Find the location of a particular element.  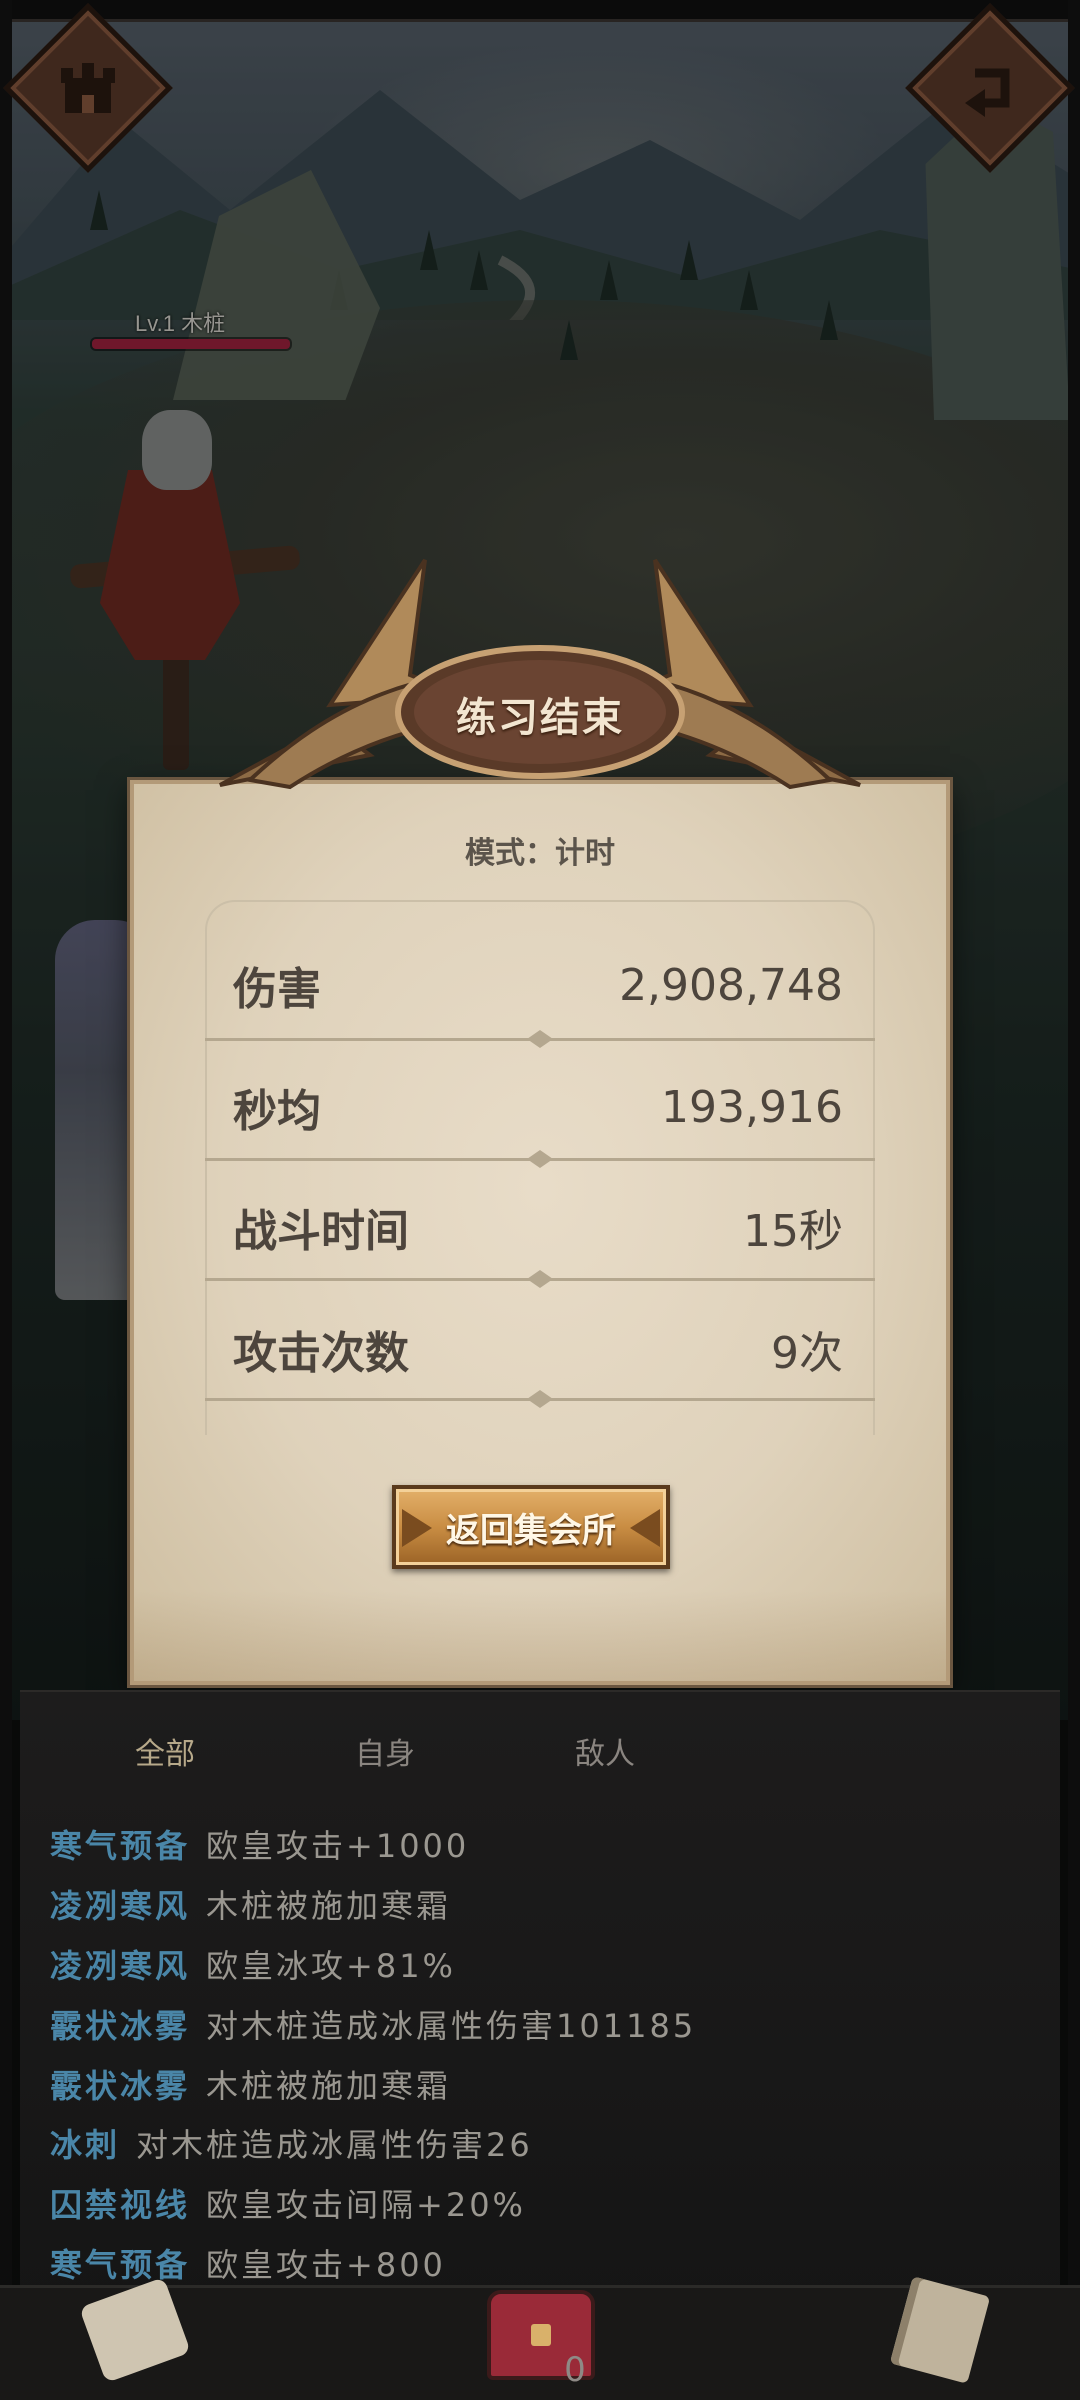

log-entry: 凌冽寒风 欧皇冰攻+81% is located at coordinates (253, 1964).